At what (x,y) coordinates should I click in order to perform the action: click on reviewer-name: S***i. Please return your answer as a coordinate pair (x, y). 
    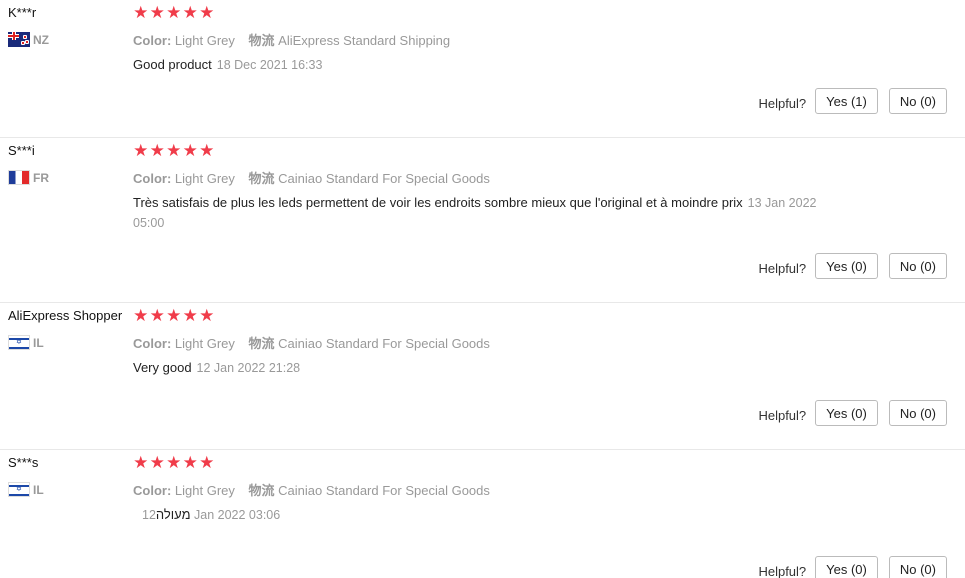
    Looking at the image, I should click on (21, 150).